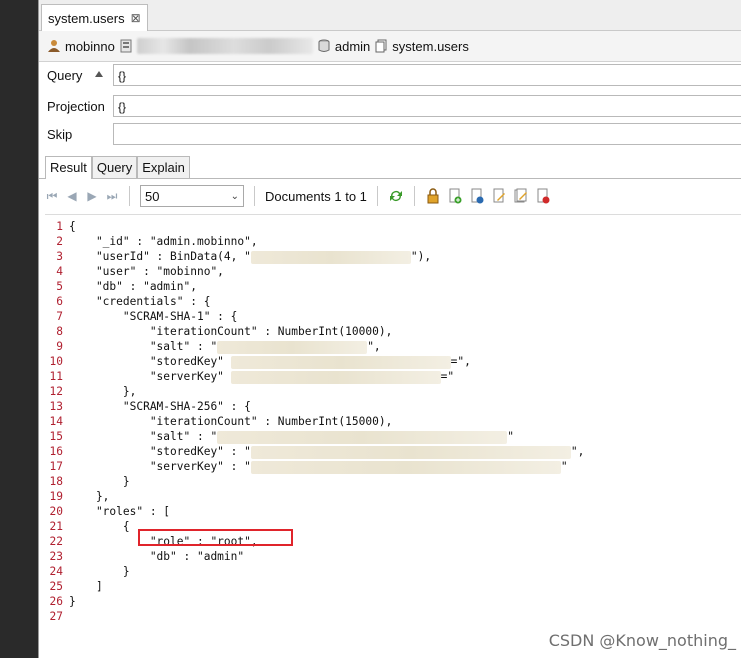 The width and height of the screenshot is (741, 658). What do you see at coordinates (86, 18) in the screenshot?
I see `tab-title: system.users` at bounding box center [86, 18].